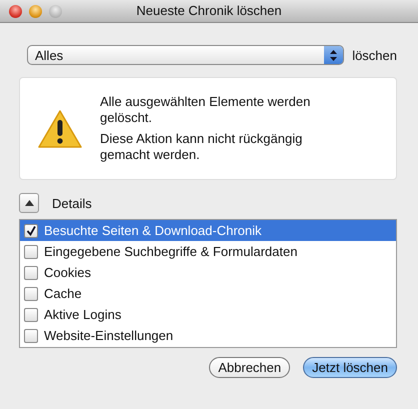  What do you see at coordinates (206, 110) in the screenshot?
I see `warning-text: Alle ausgewählten Elemente werden gelöscht.` at bounding box center [206, 110].